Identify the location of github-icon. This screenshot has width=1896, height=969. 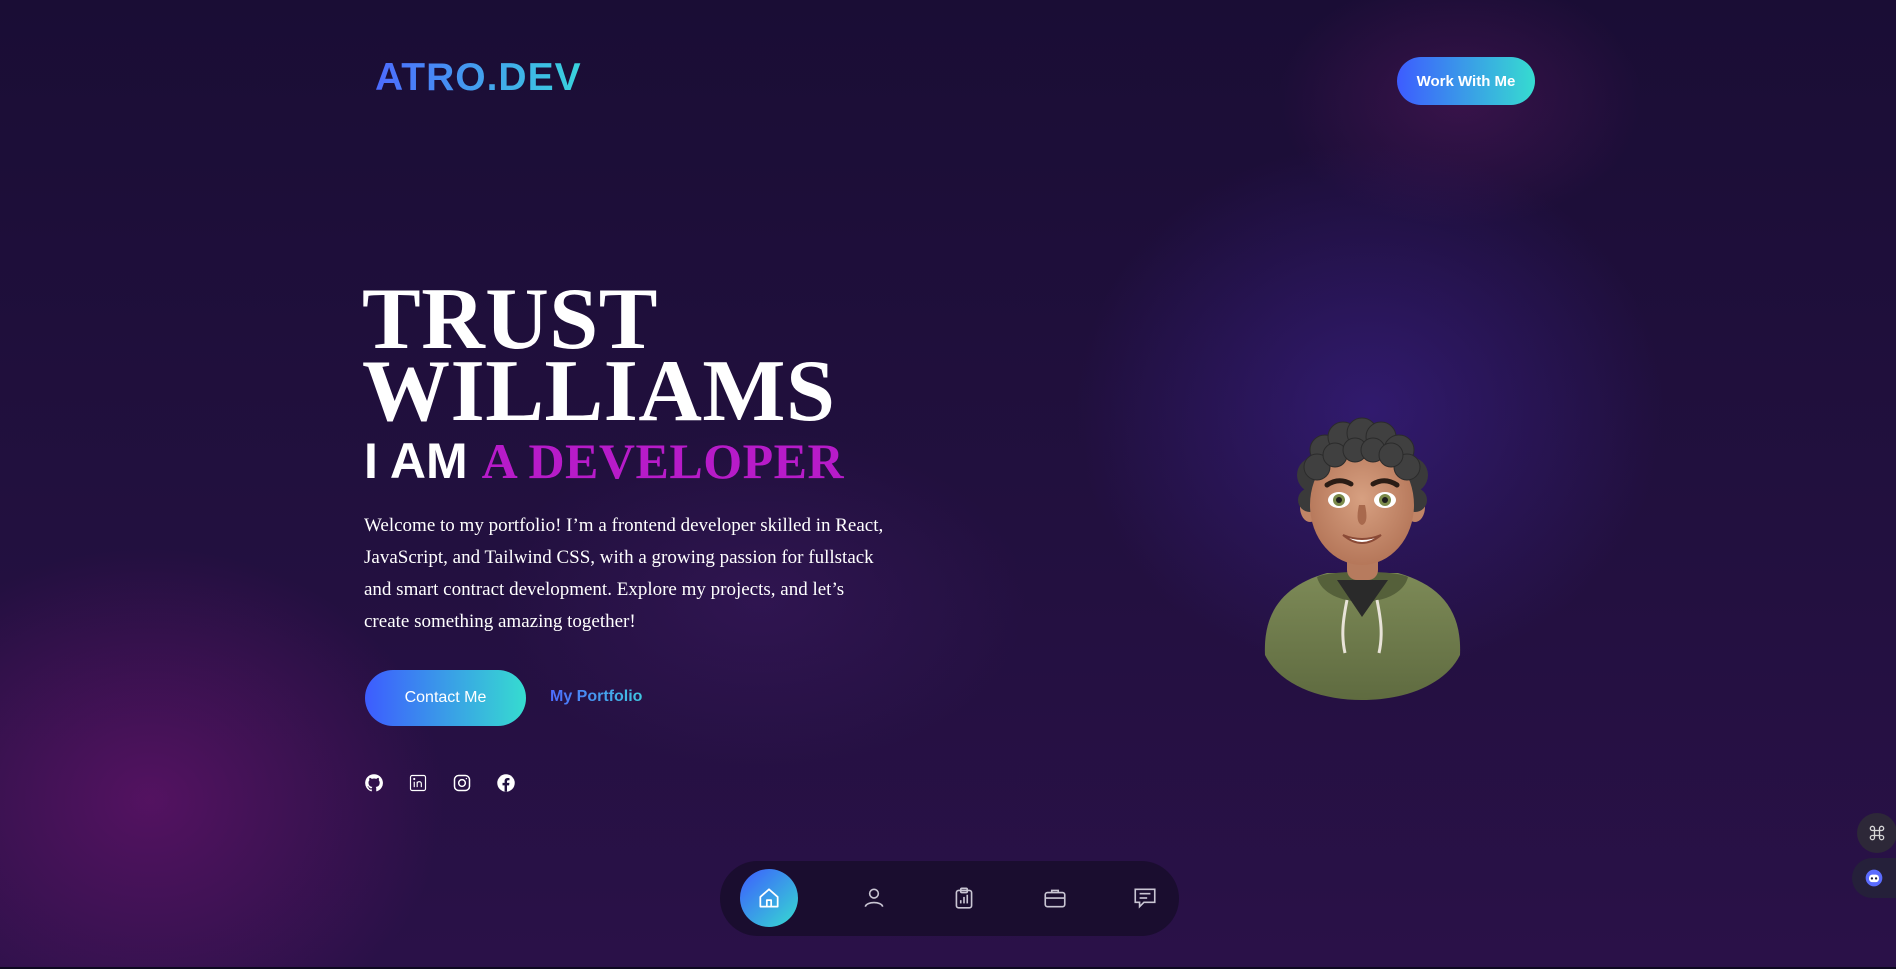
(374, 783).